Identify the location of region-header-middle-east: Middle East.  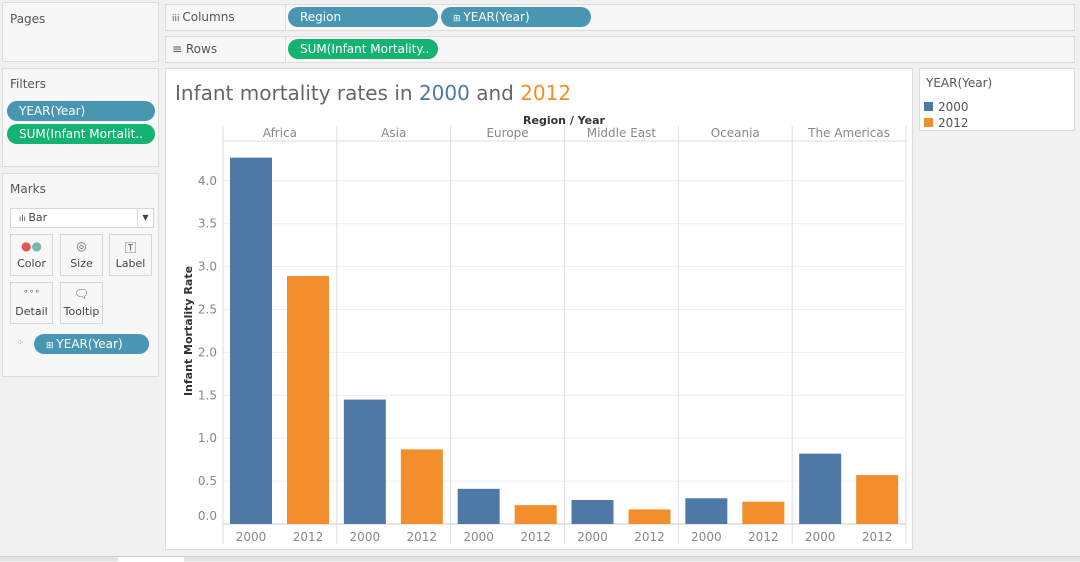
(622, 133).